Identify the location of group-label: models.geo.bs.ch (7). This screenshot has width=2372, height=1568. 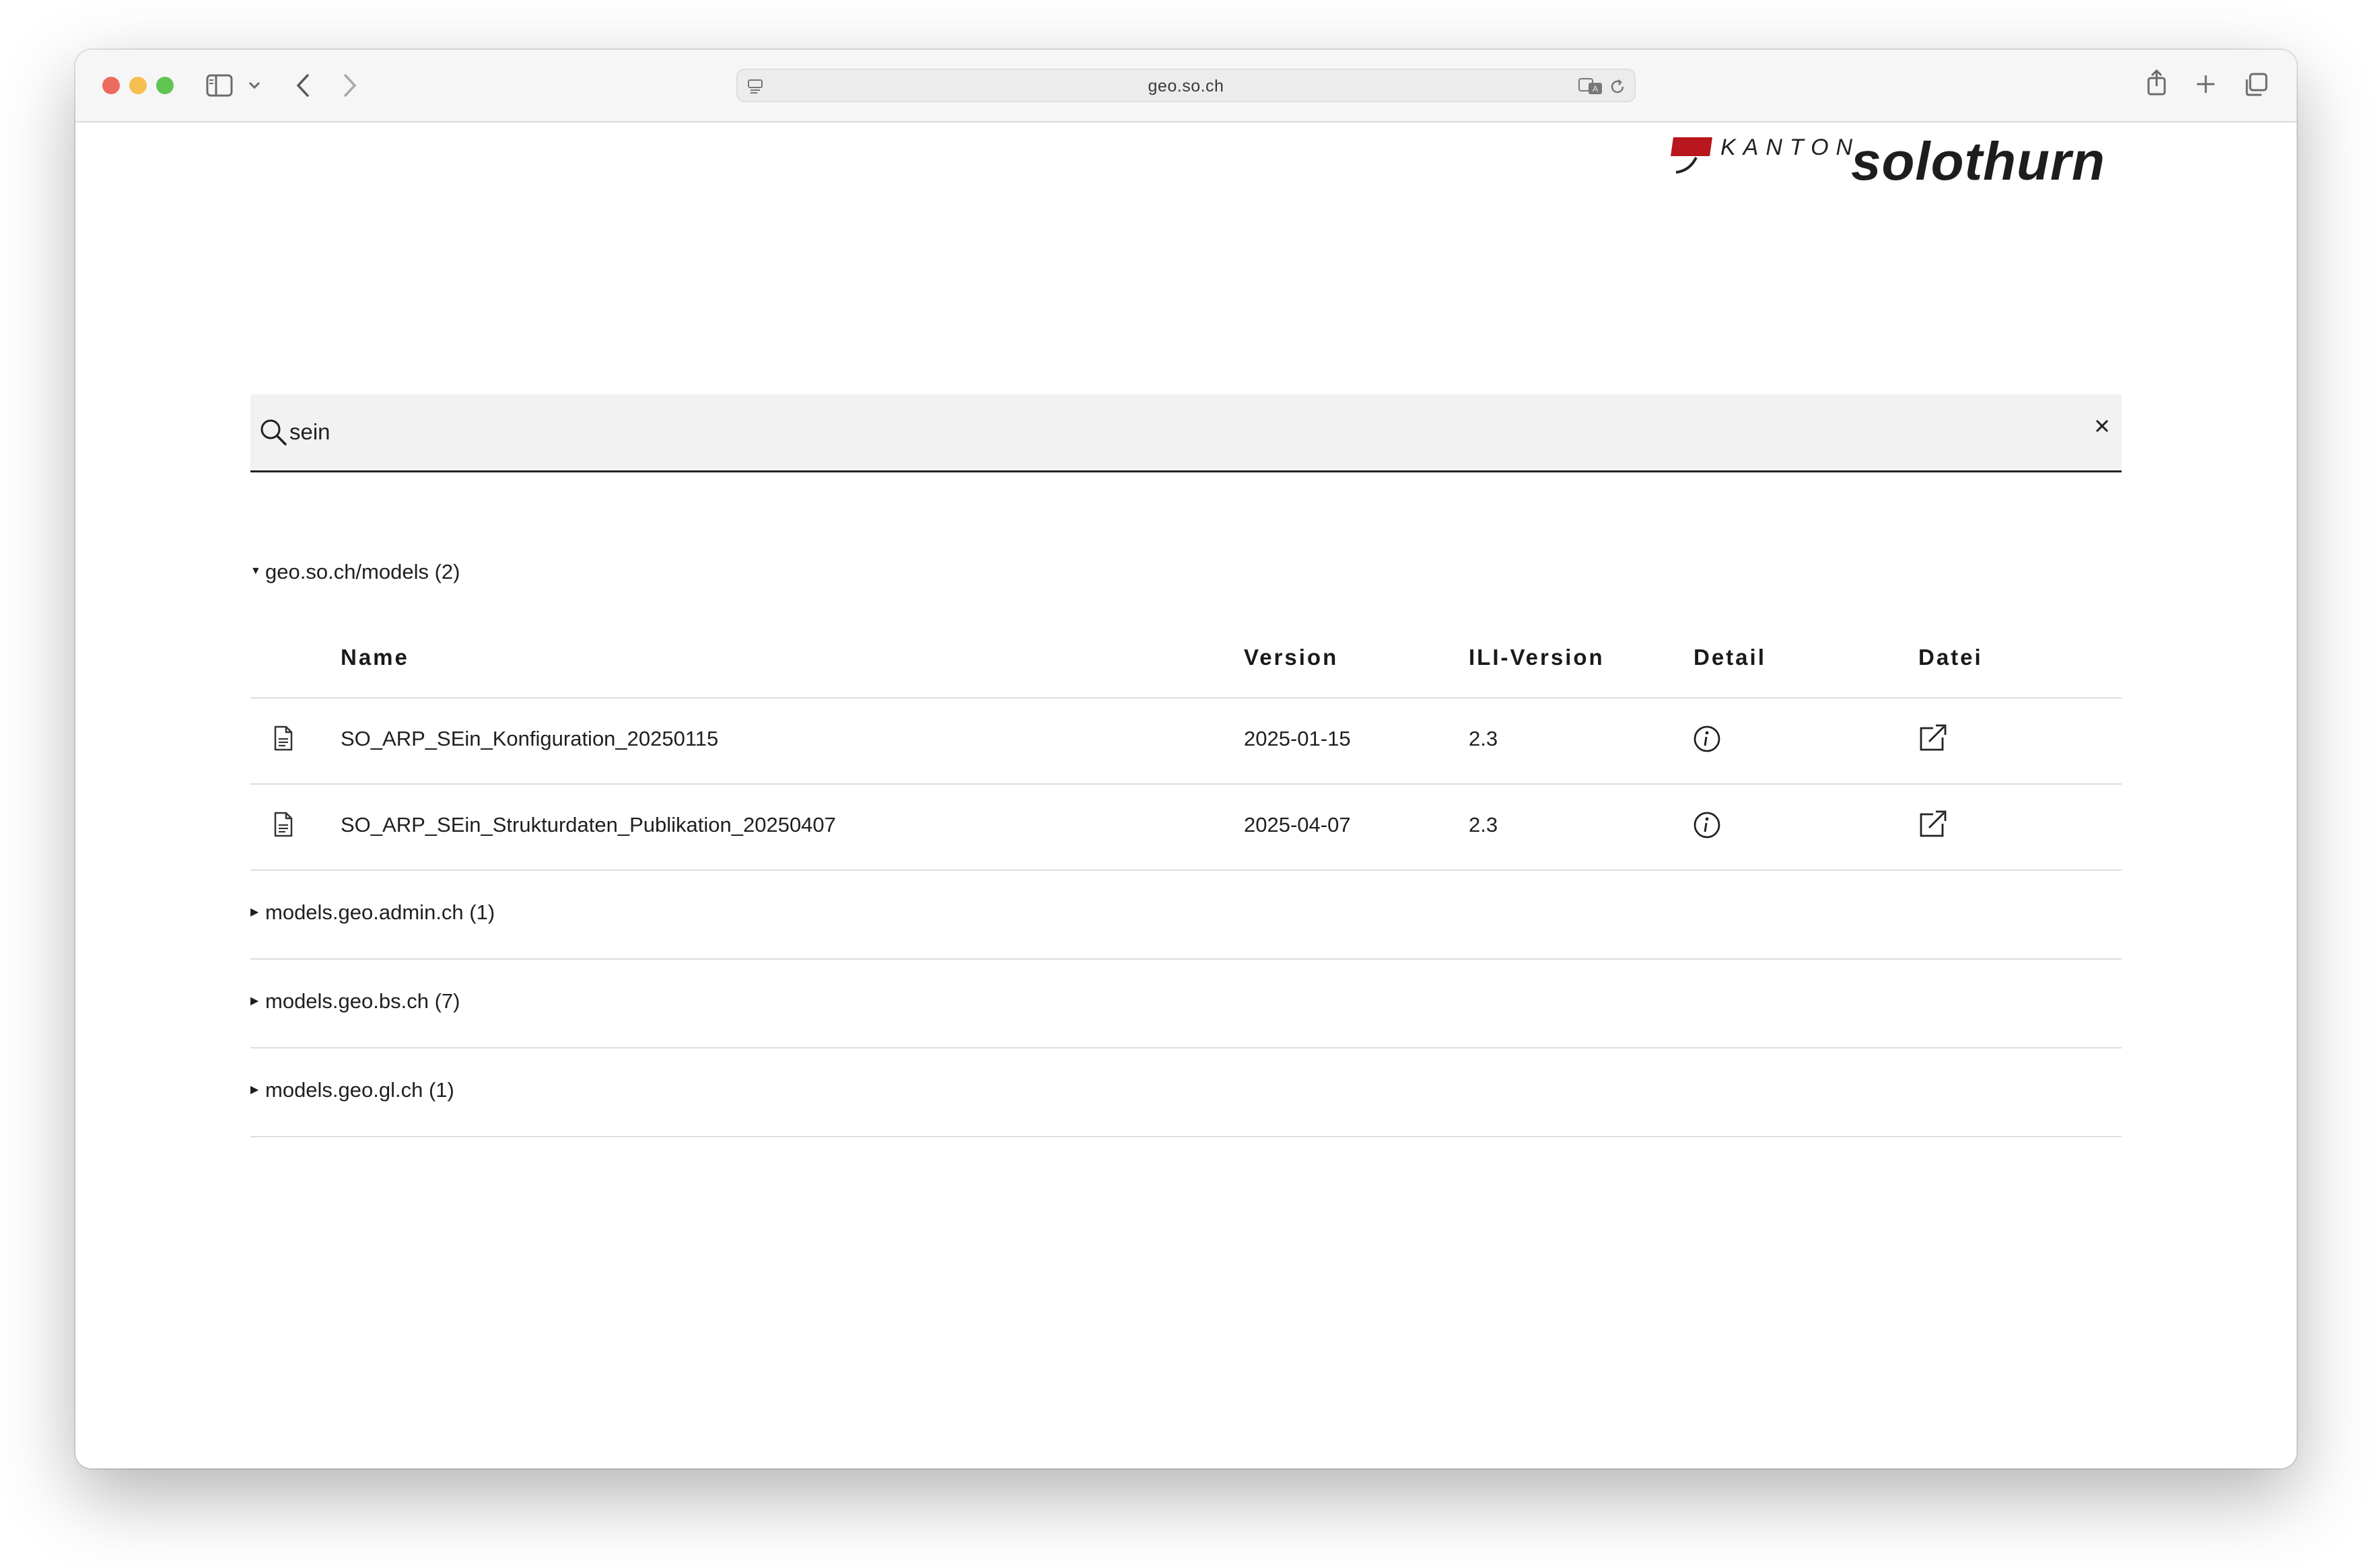
(362, 1001).